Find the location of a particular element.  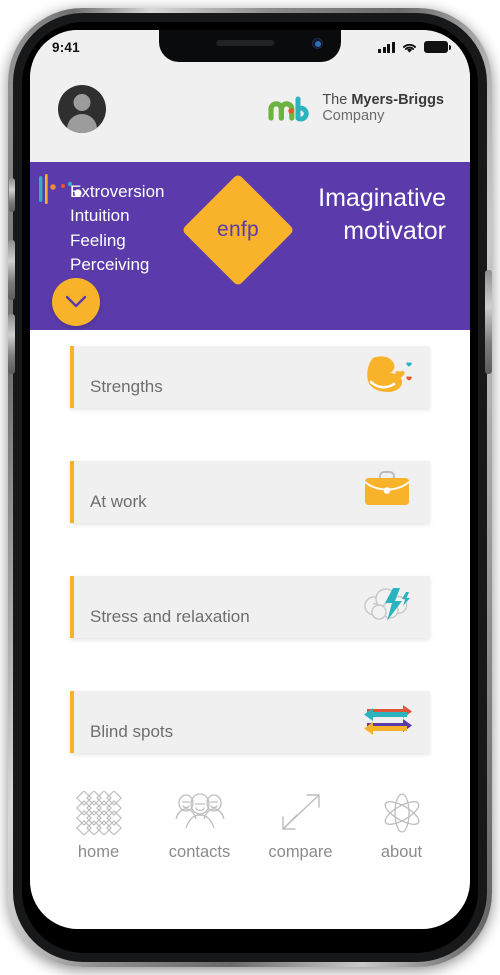

brand-line-2: Company is located at coordinates (353, 116).